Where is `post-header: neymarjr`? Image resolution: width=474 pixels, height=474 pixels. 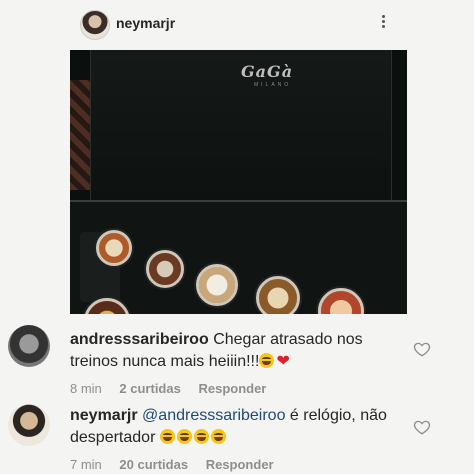
post-header: neymarjr is located at coordinates (237, 23).